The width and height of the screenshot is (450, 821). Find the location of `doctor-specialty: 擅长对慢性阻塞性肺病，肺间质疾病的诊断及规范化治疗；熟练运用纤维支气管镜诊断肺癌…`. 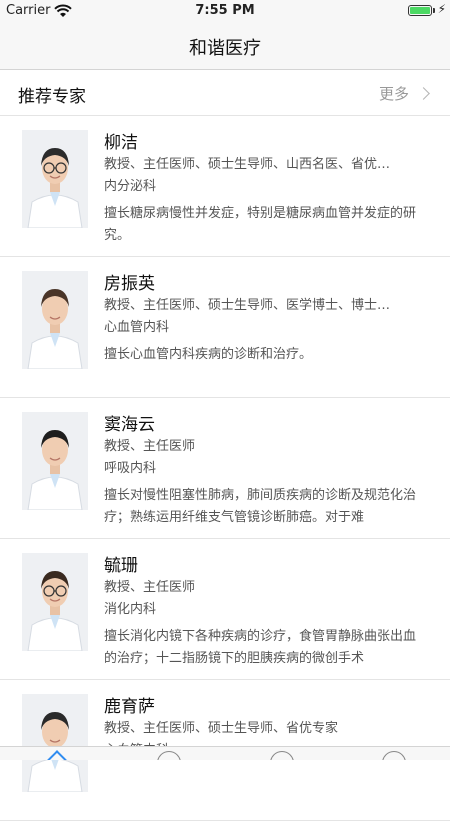

doctor-specialty: 擅长对慢性阻塞性肺病，肺间质疾病的诊断及规范化治疗；熟练运用纤维支气管镜诊断肺癌… is located at coordinates (260, 506).